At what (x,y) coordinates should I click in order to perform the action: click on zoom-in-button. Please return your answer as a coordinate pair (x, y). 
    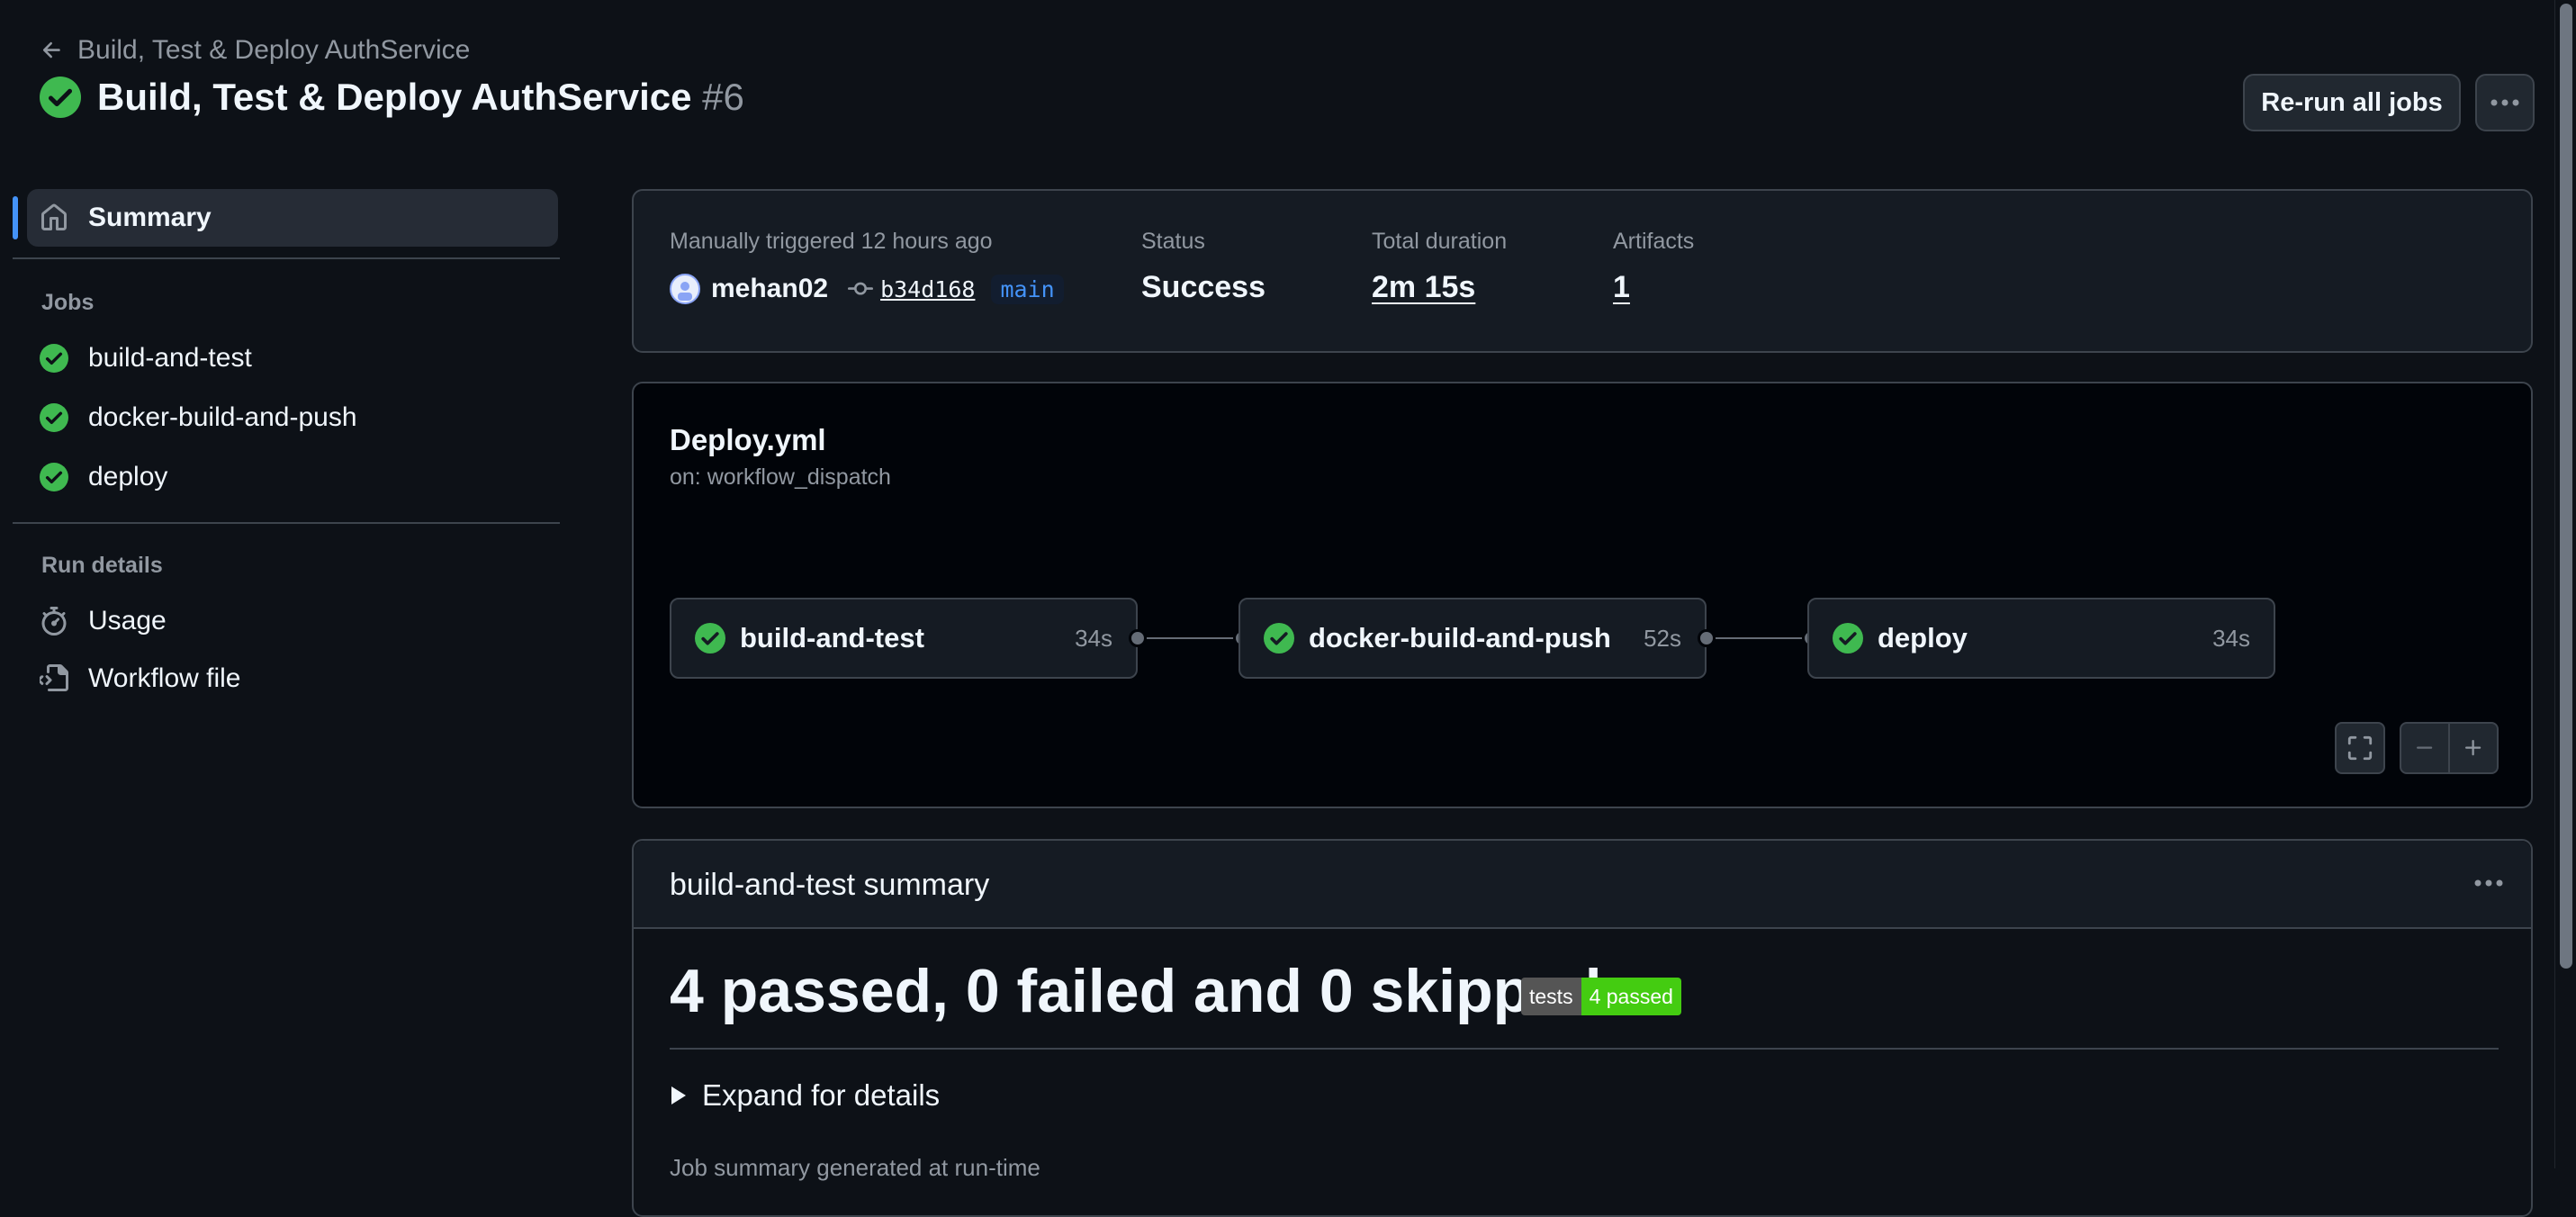
    Looking at the image, I should click on (2472, 748).